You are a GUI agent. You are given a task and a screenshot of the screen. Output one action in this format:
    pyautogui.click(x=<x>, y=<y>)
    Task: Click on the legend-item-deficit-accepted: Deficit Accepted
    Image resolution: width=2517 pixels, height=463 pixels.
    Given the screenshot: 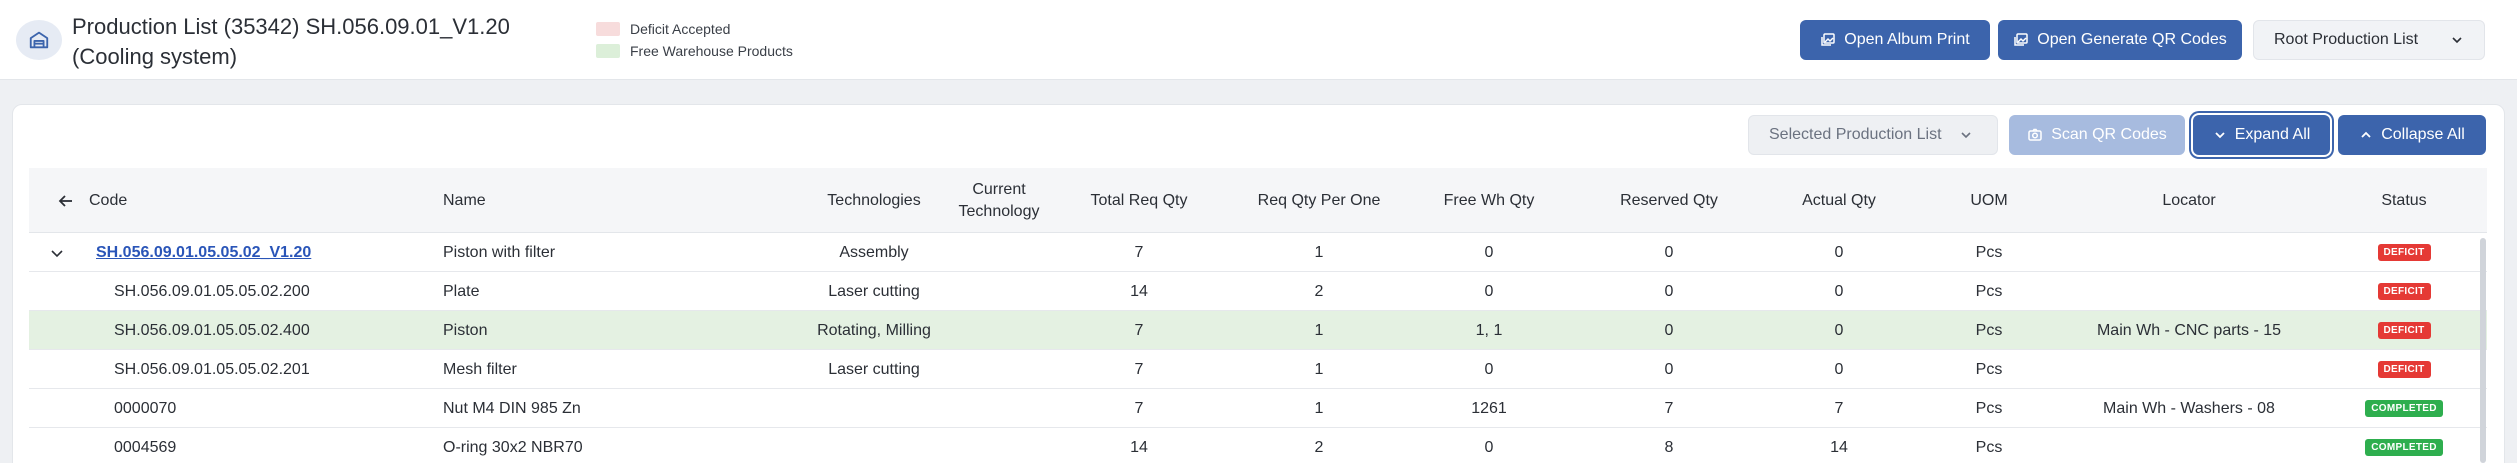 What is the action you would take?
    pyautogui.click(x=694, y=29)
    